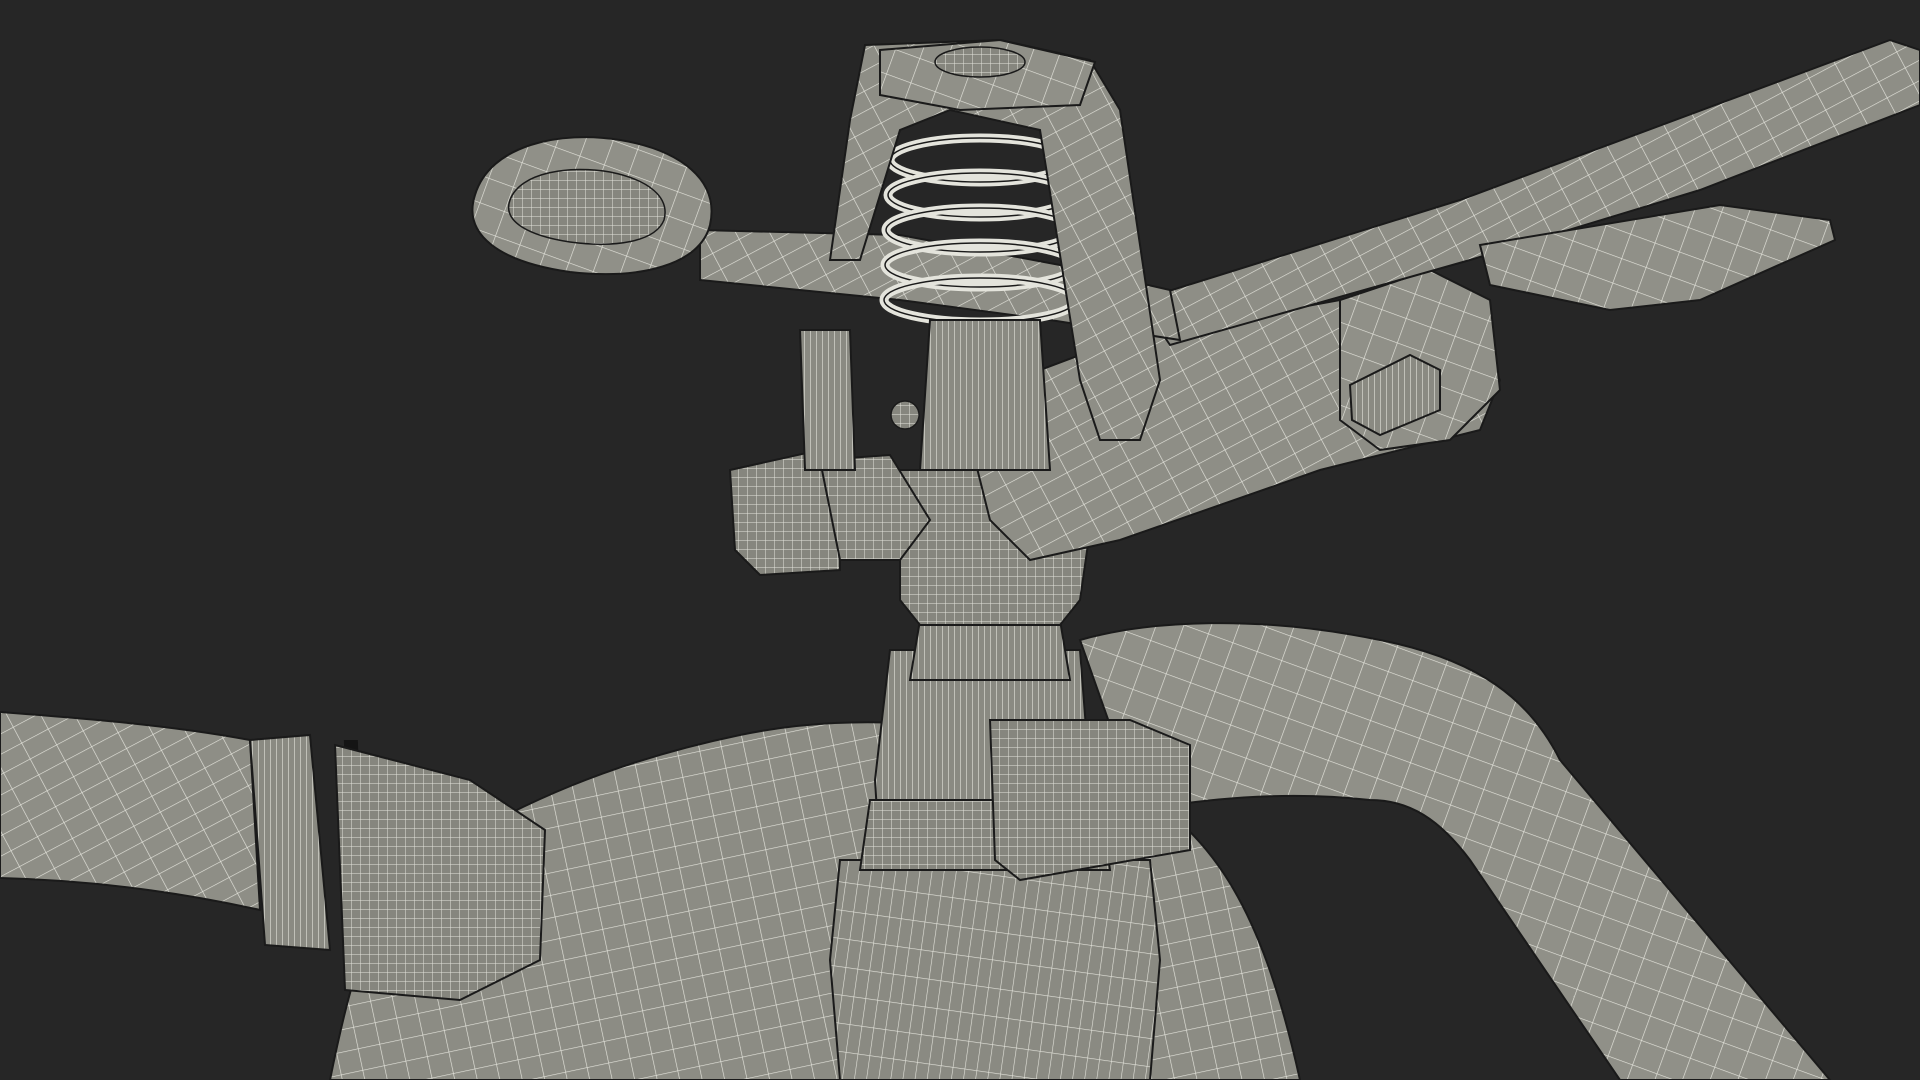 The image size is (1920, 1080). I want to click on hose-left, so click(131, 811).